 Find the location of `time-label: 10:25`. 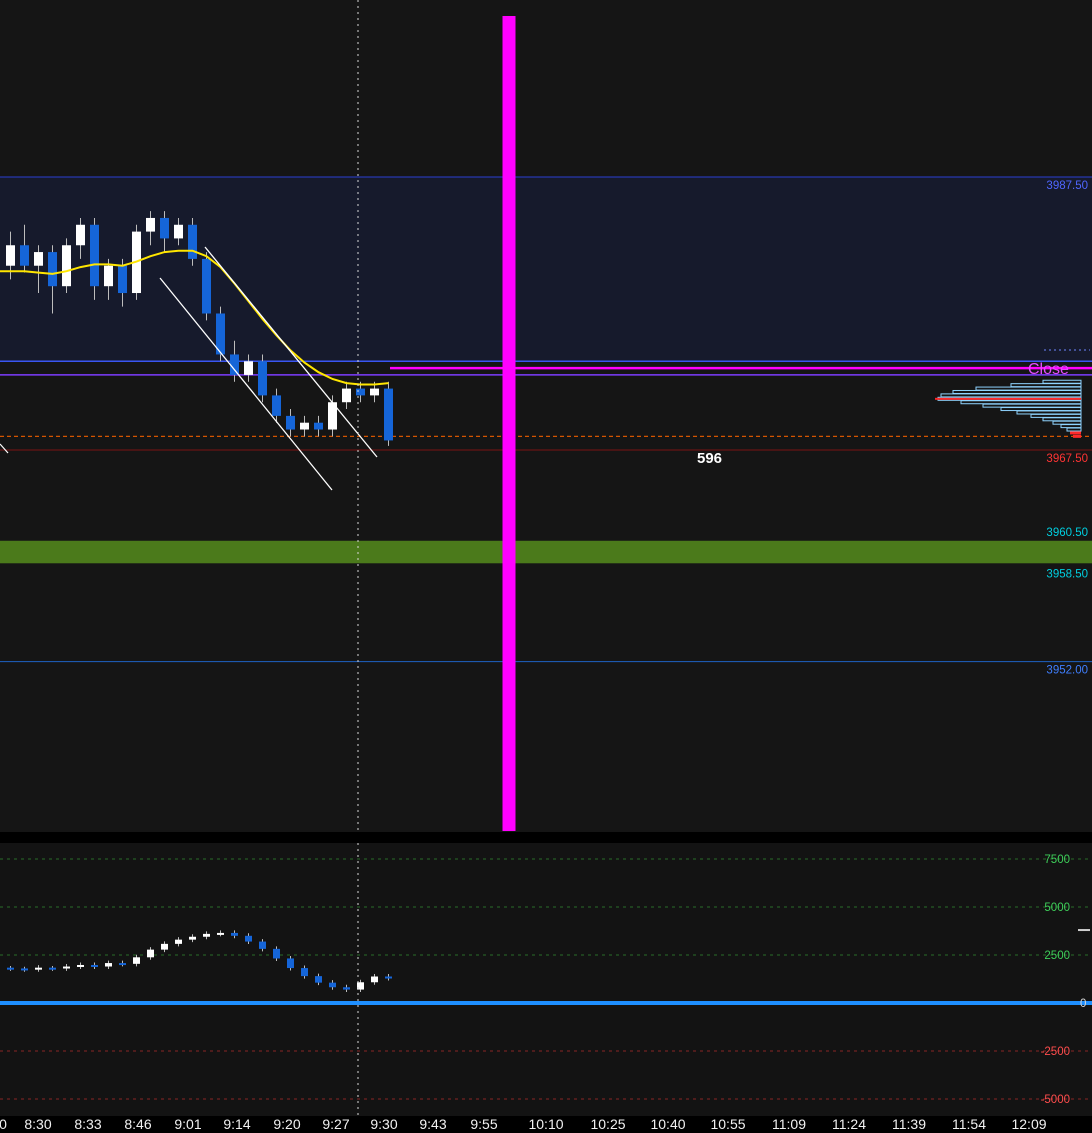

time-label: 10:25 is located at coordinates (608, 1124).